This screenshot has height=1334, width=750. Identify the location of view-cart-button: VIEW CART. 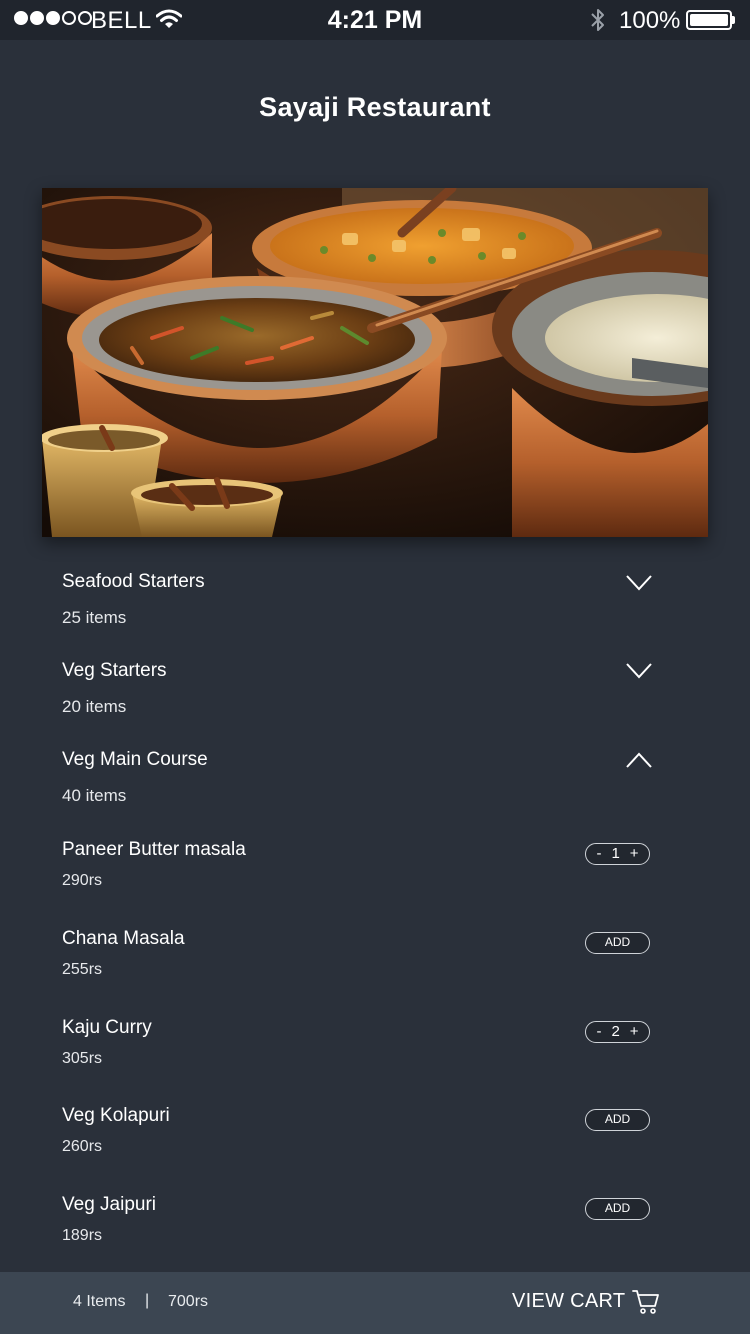
(568, 1301).